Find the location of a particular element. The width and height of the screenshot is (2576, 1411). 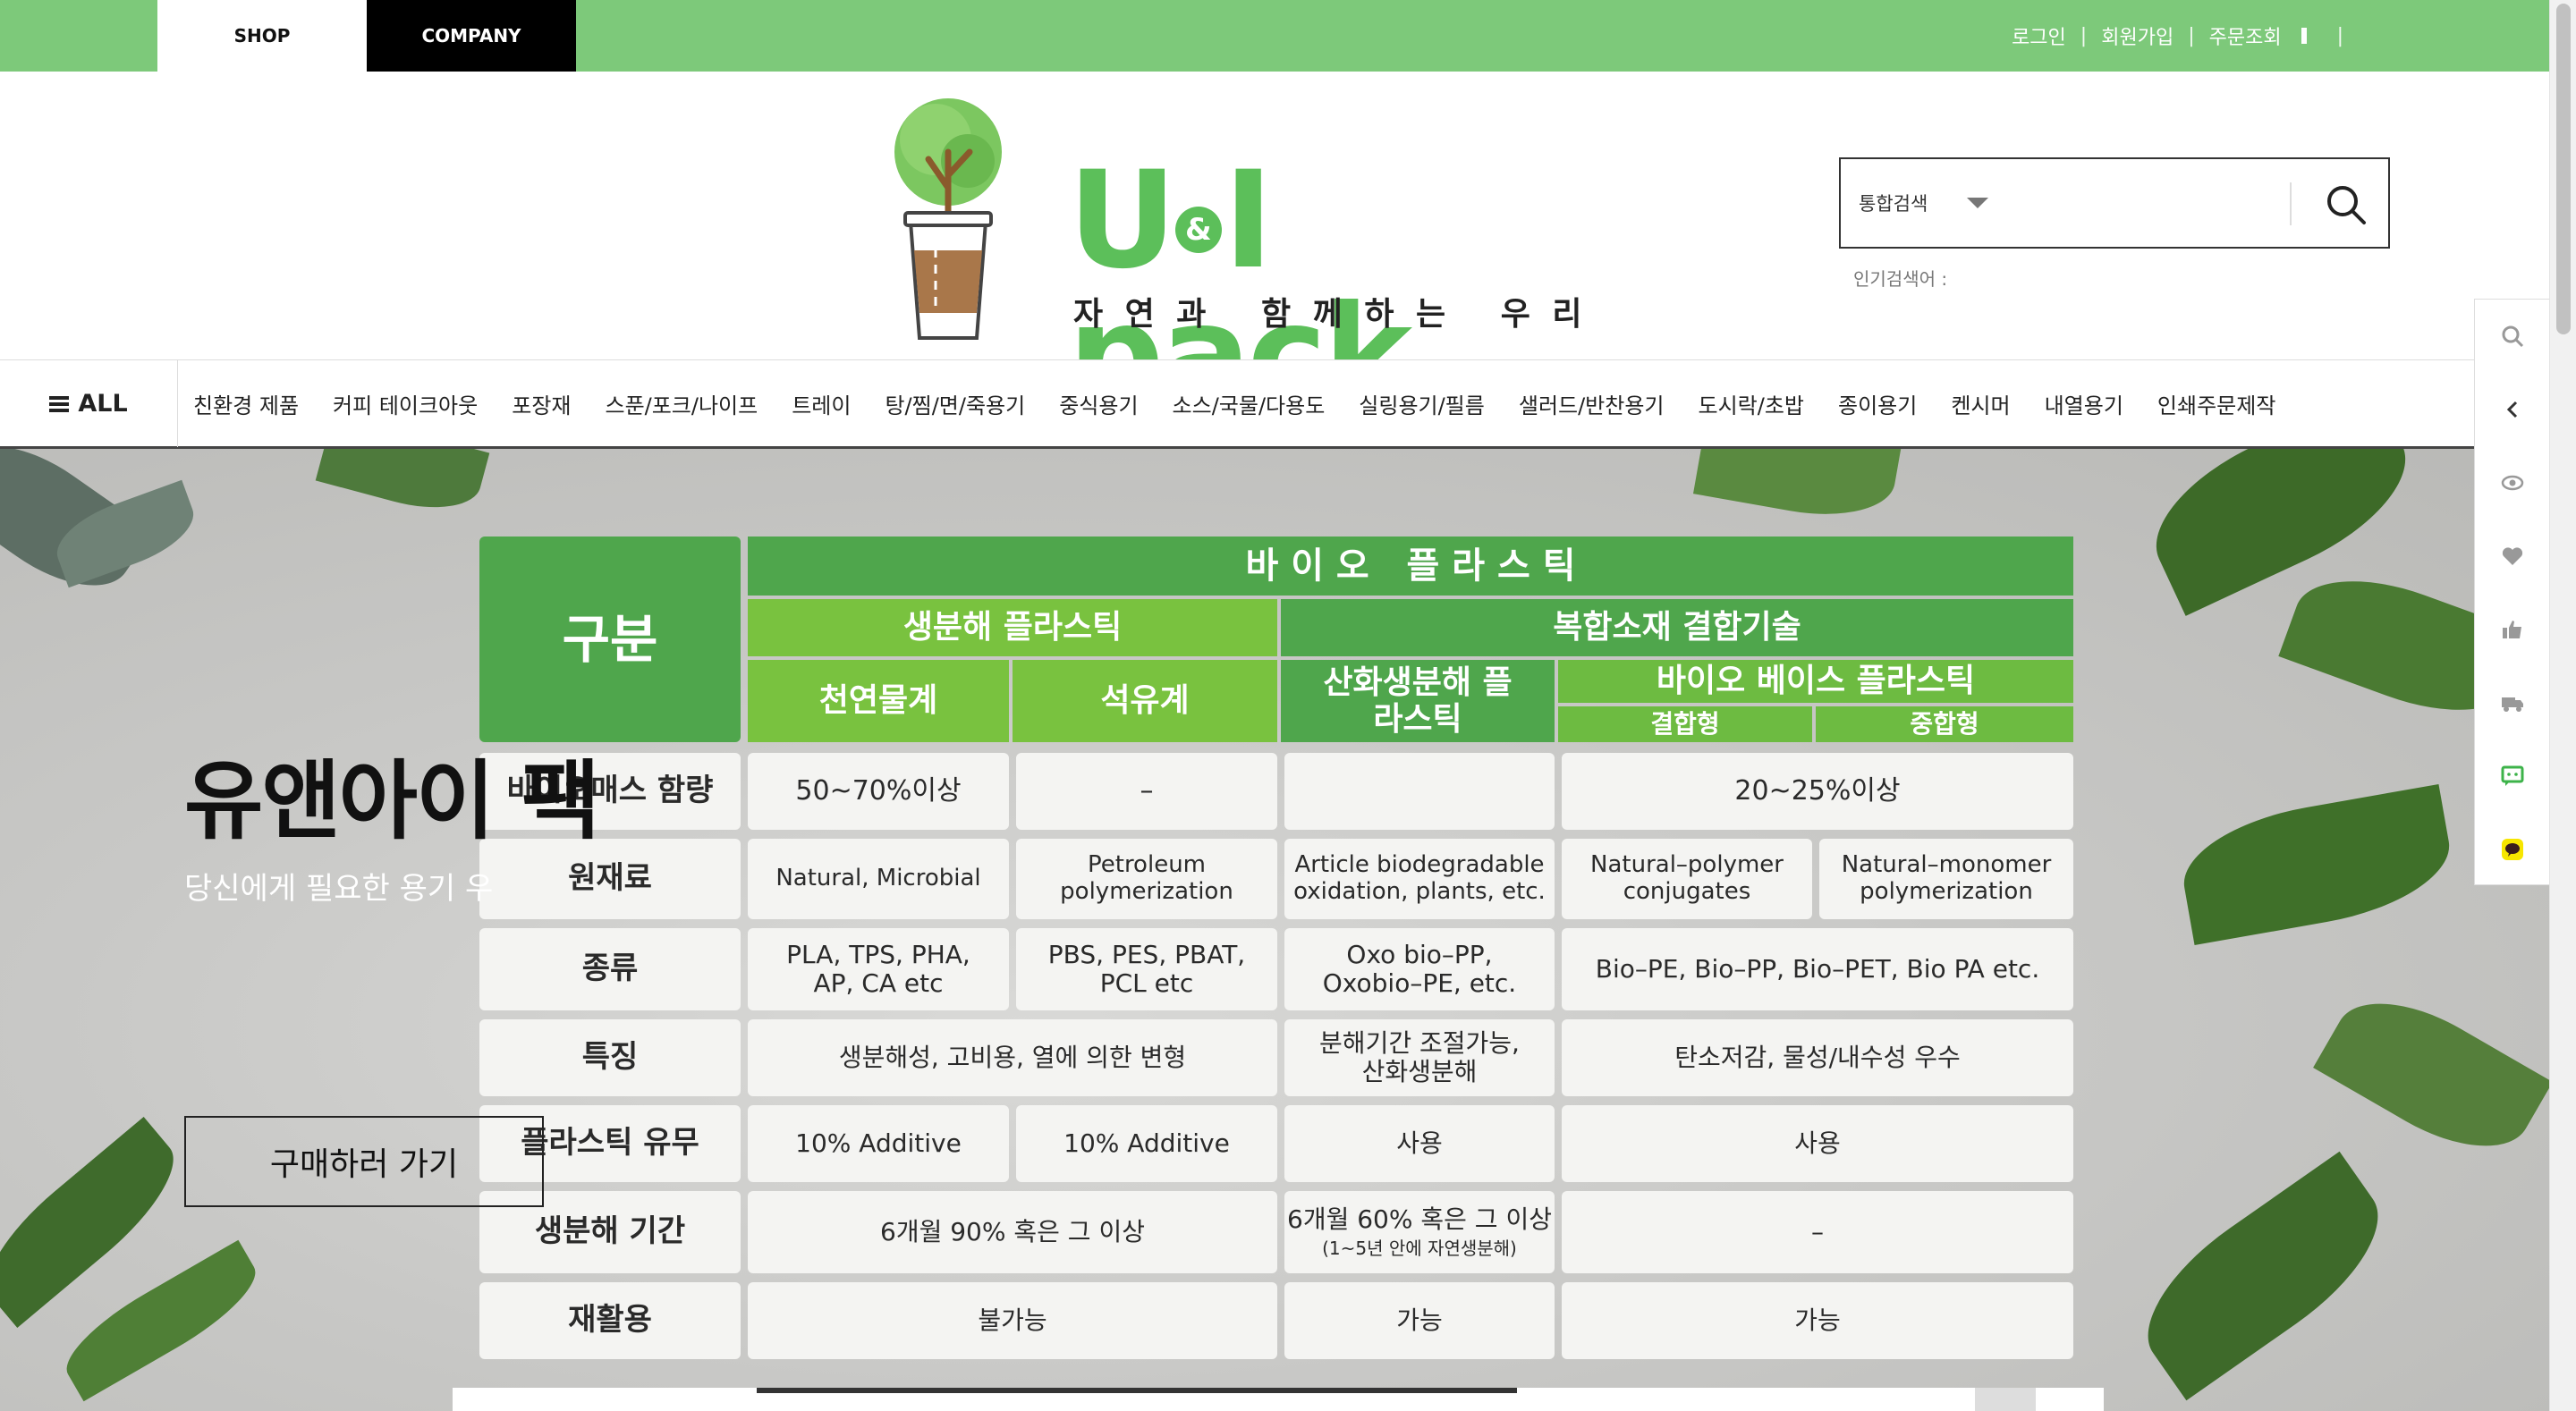

tab-shop: SHOP is located at coordinates (262, 36).